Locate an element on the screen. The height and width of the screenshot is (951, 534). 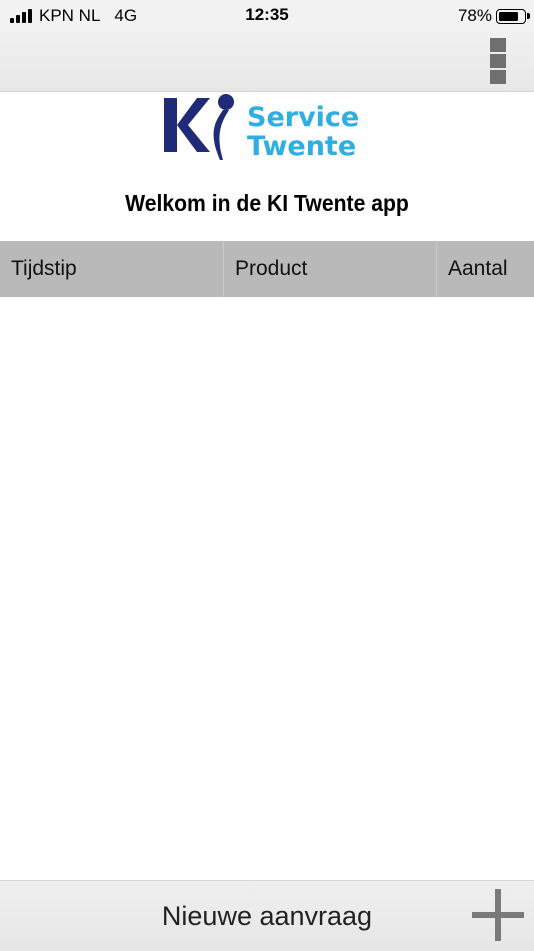
column-header-product: Product is located at coordinates (330, 269).